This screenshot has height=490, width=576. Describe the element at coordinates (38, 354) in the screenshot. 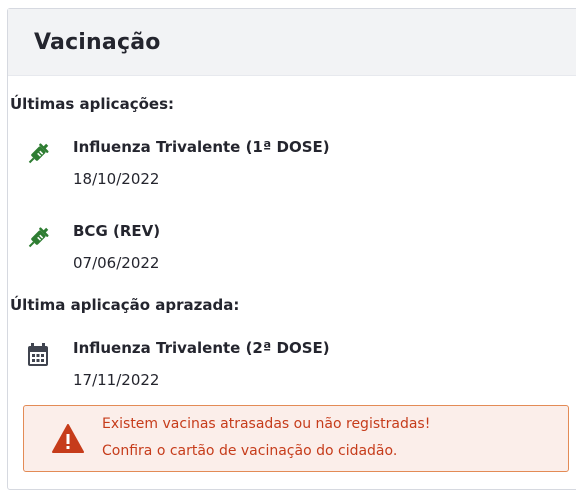

I see `calendar-icon` at that location.